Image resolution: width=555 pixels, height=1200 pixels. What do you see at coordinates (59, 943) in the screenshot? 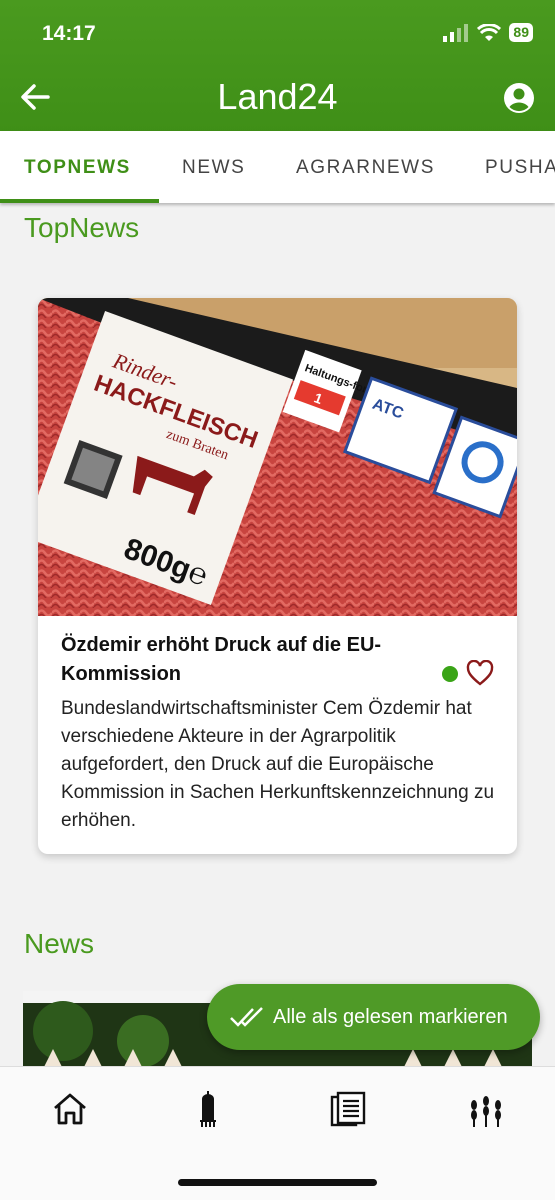
I see `section-title-news: News` at bounding box center [59, 943].